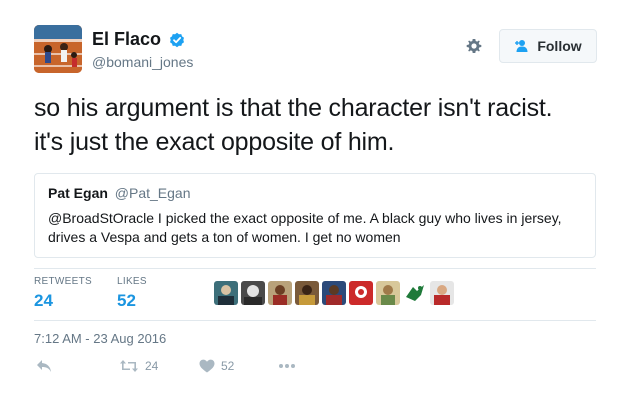 The width and height of the screenshot is (633, 408). I want to click on retweets-count: 24, so click(43, 300).